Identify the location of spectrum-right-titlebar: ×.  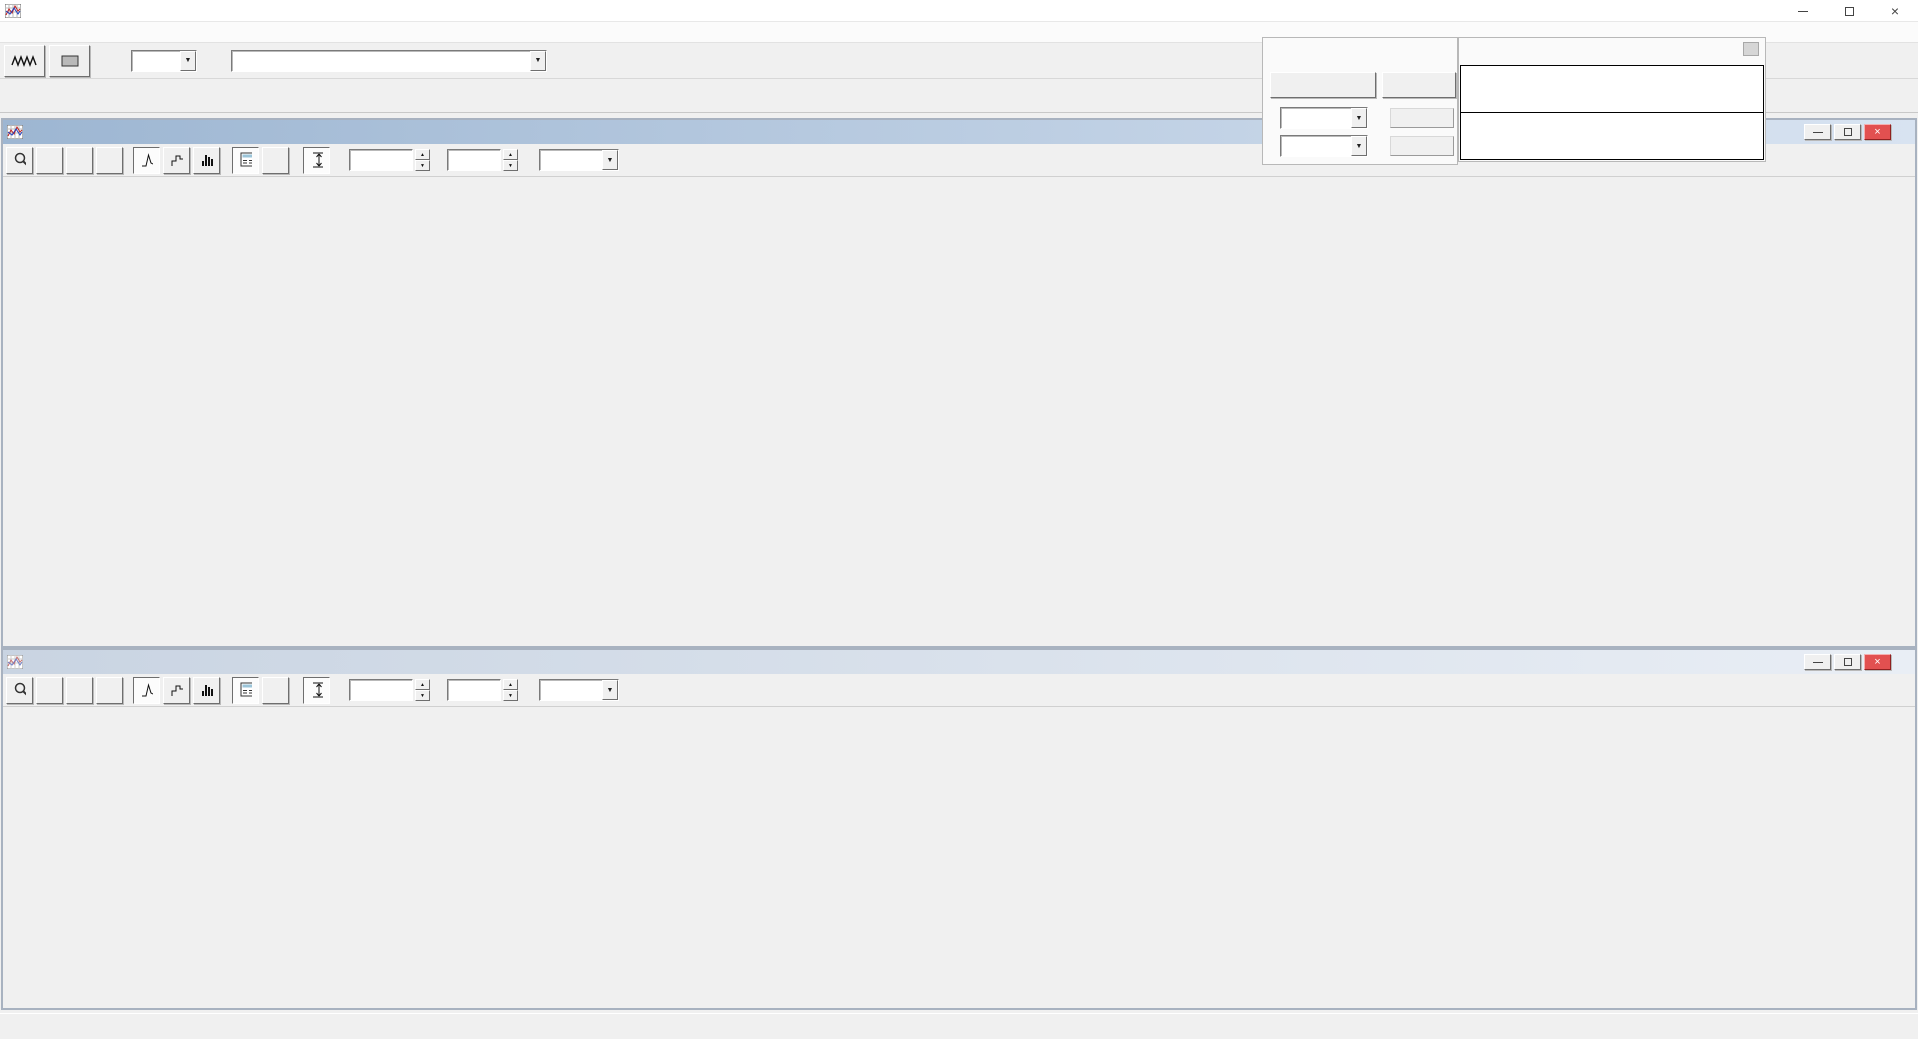
(959, 662).